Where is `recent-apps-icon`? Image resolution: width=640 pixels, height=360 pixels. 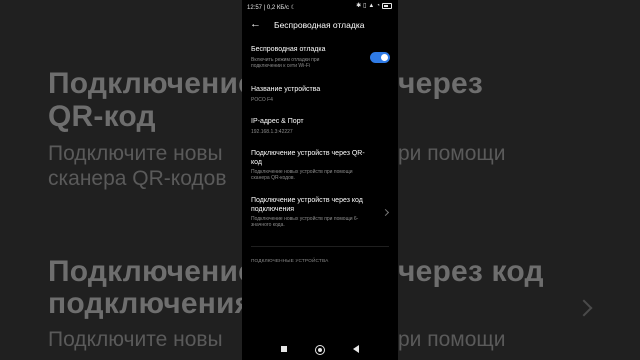 recent-apps-icon is located at coordinates (284, 349).